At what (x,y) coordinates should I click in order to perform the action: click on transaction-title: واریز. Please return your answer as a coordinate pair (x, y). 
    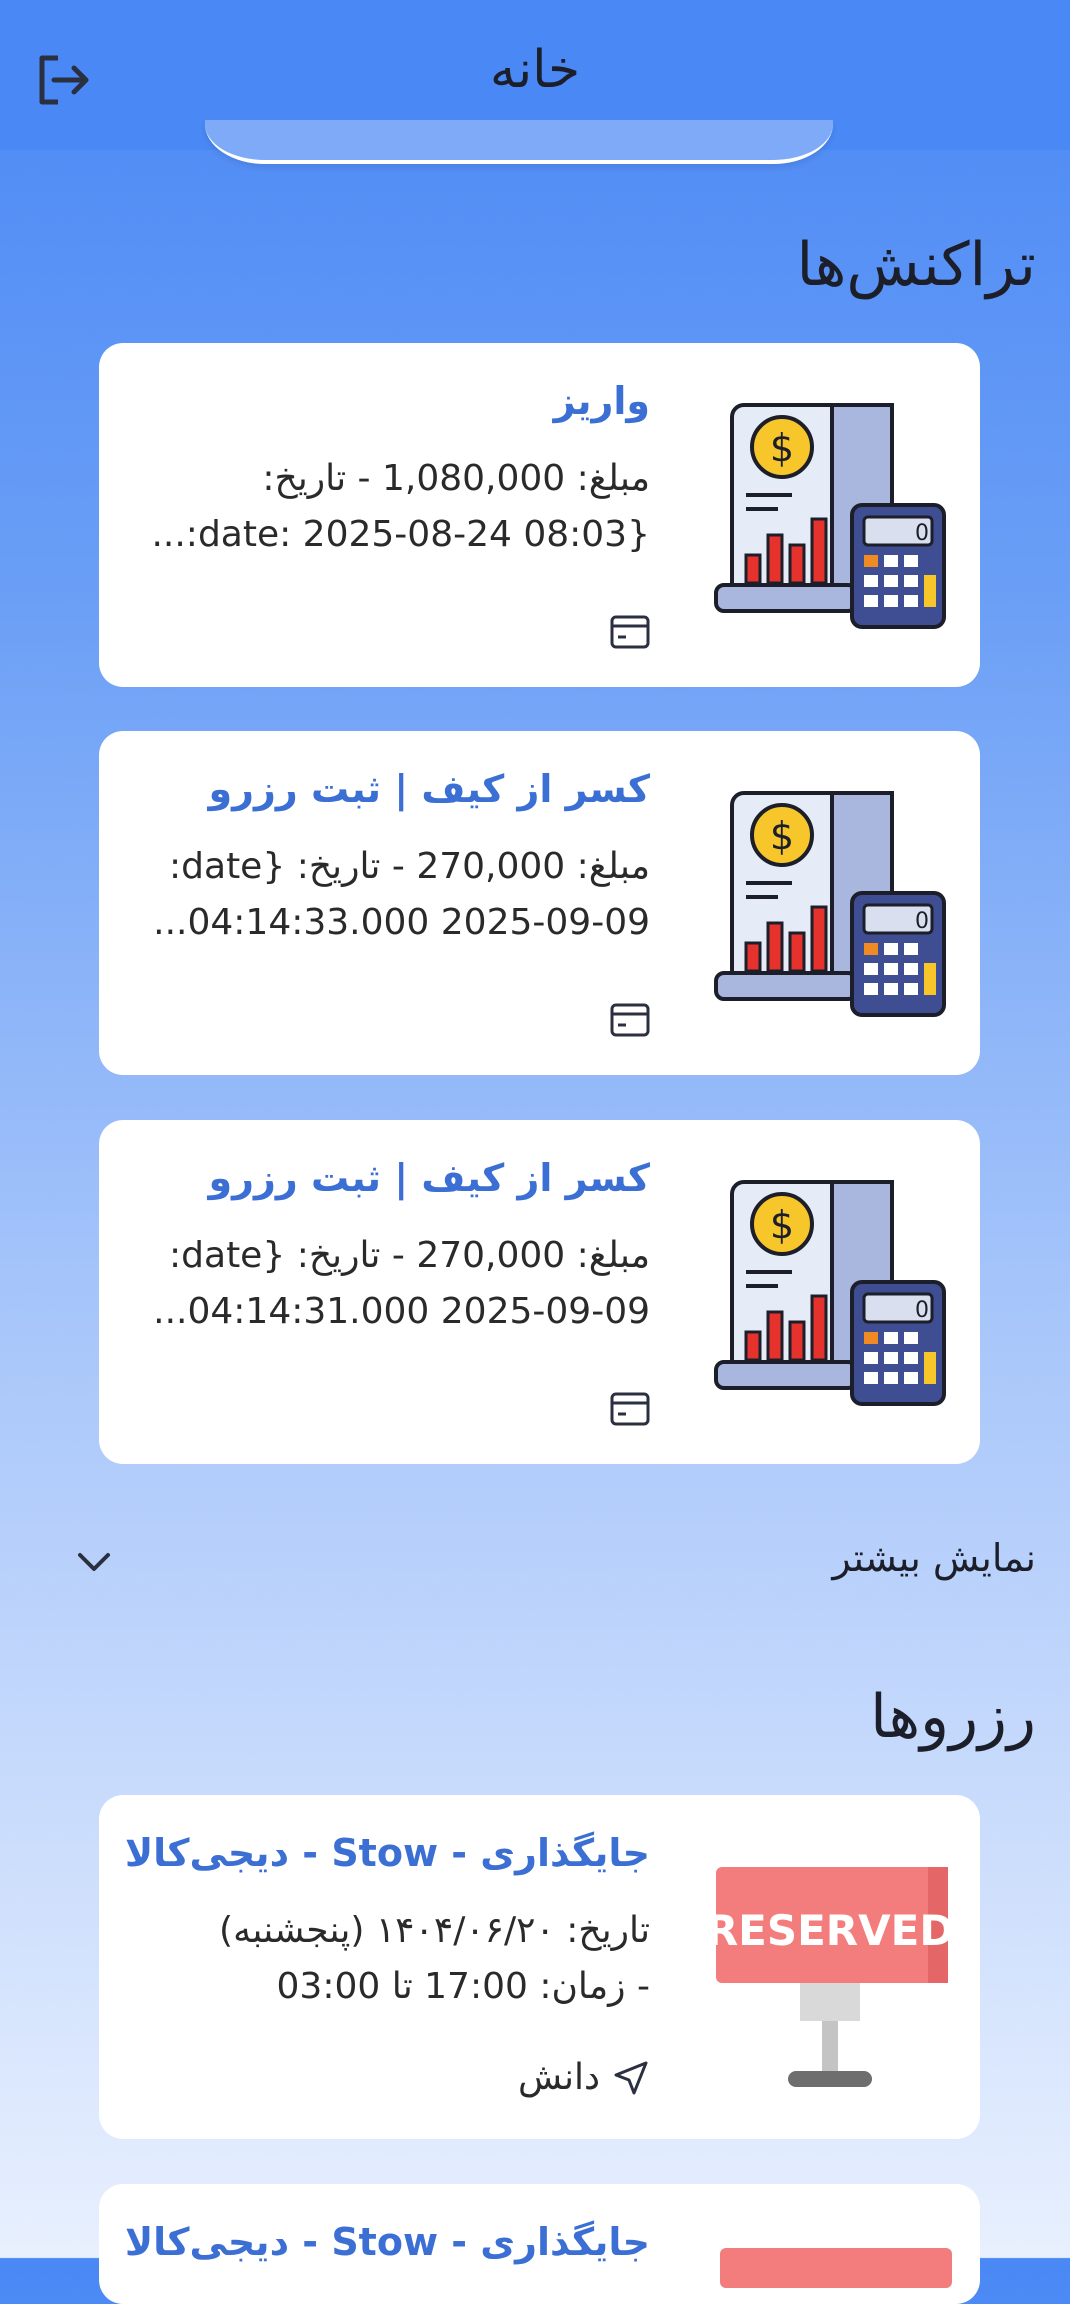
    Looking at the image, I should click on (601, 401).